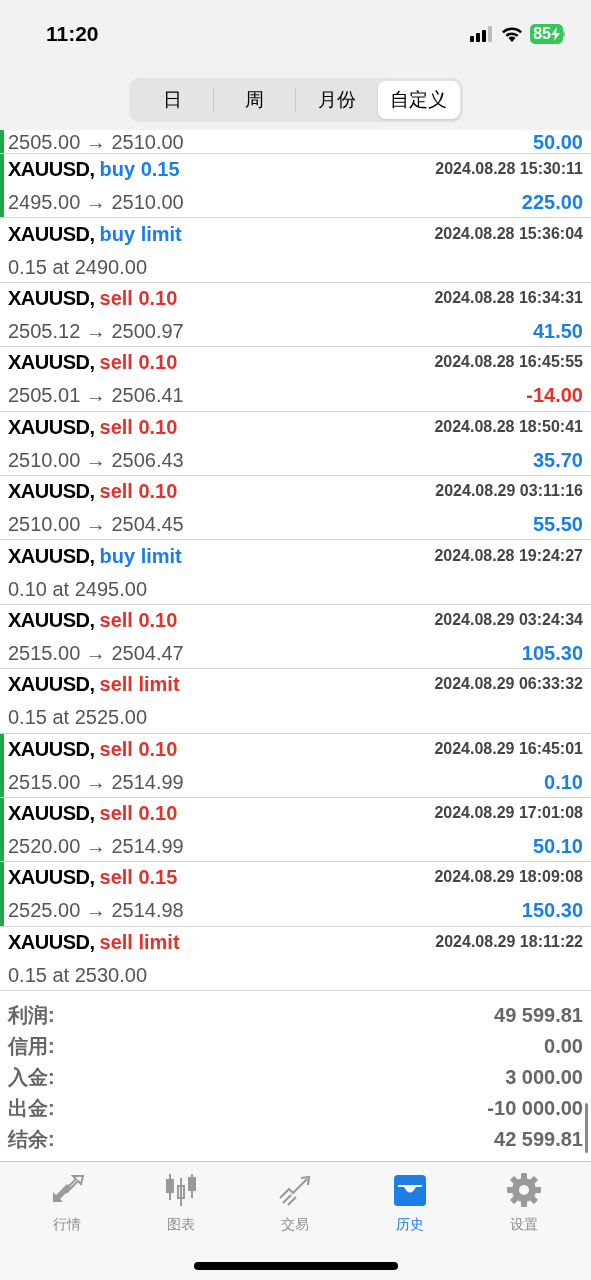  Describe the element at coordinates (96, 331) in the screenshot. I see `price-range: 2505.12 → 2500.97` at that location.